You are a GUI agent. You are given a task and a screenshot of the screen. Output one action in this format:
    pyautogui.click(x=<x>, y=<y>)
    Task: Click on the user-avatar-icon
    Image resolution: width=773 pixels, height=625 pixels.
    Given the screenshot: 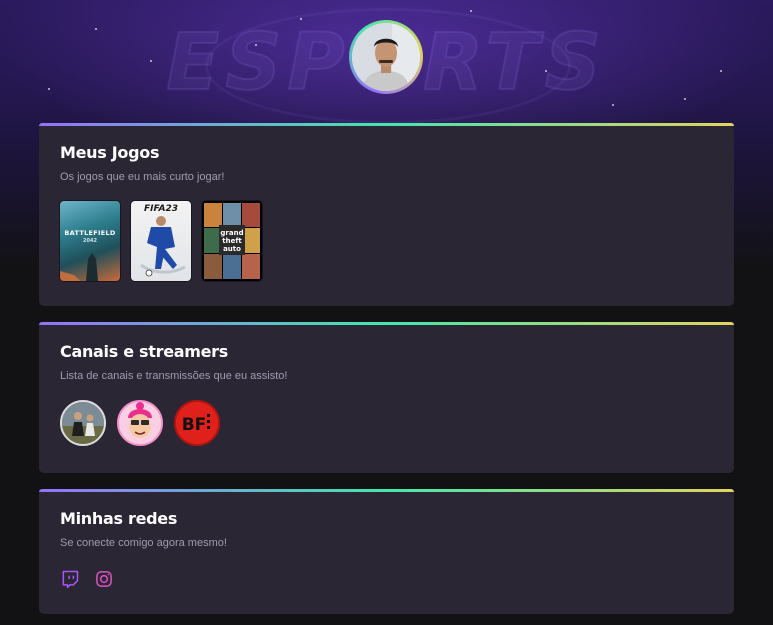 What is the action you would take?
    pyautogui.click(x=386, y=57)
    